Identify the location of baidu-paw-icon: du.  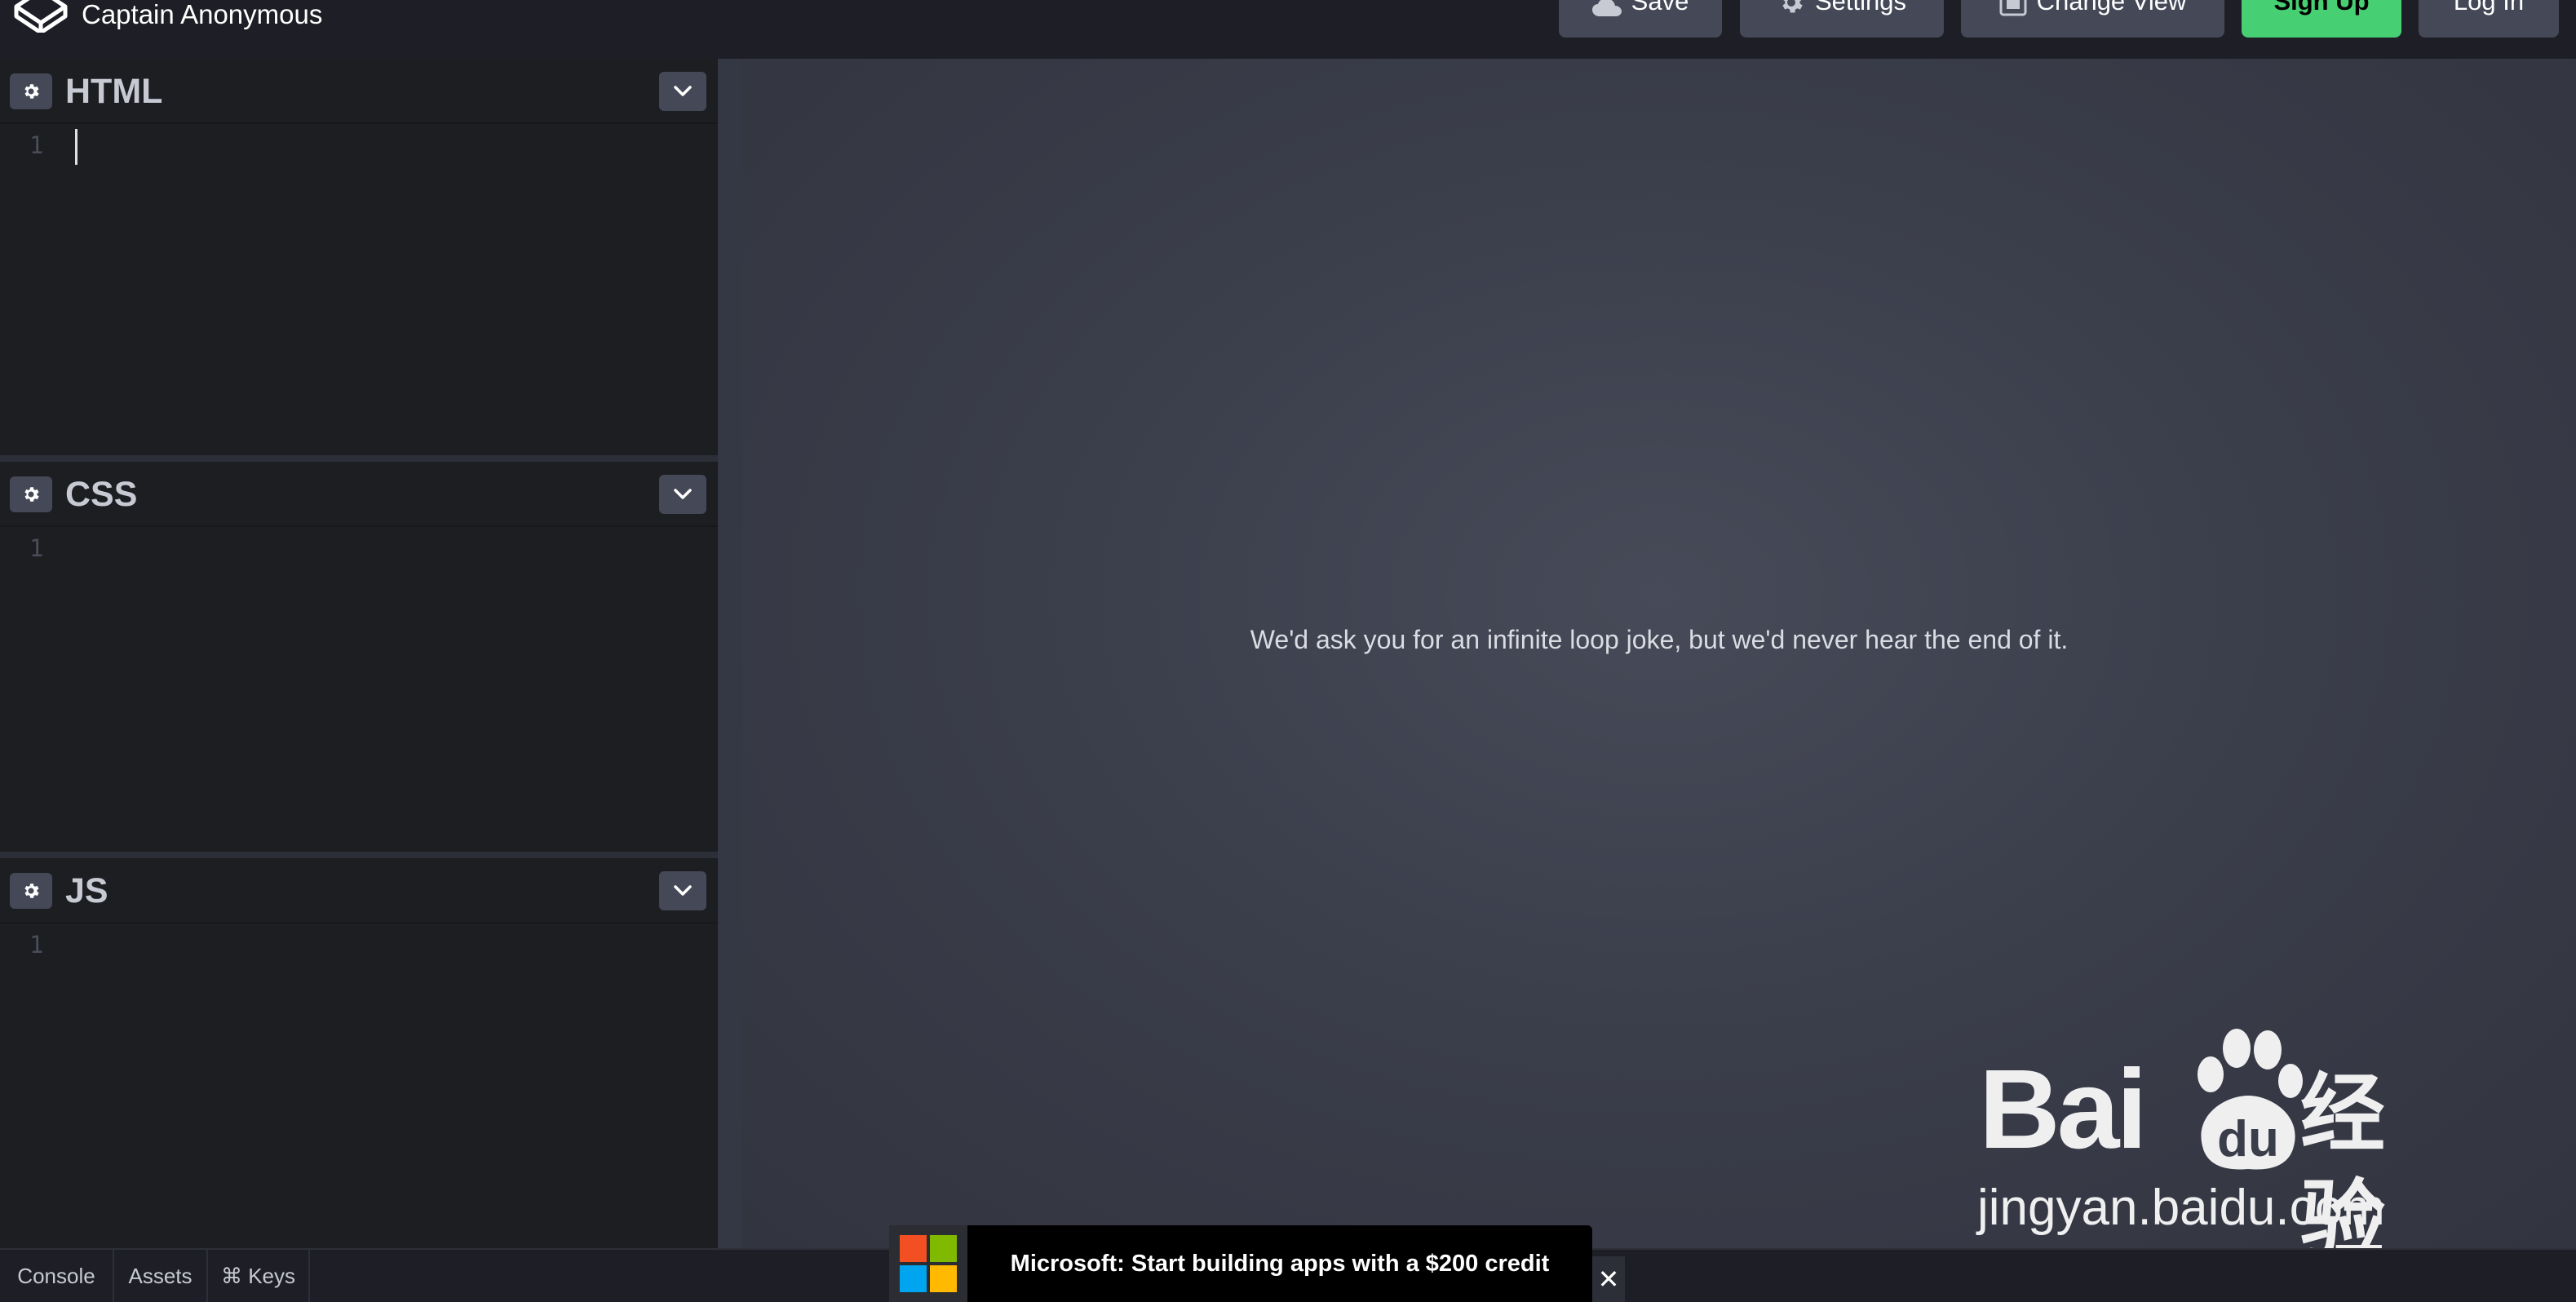
(2250, 1099).